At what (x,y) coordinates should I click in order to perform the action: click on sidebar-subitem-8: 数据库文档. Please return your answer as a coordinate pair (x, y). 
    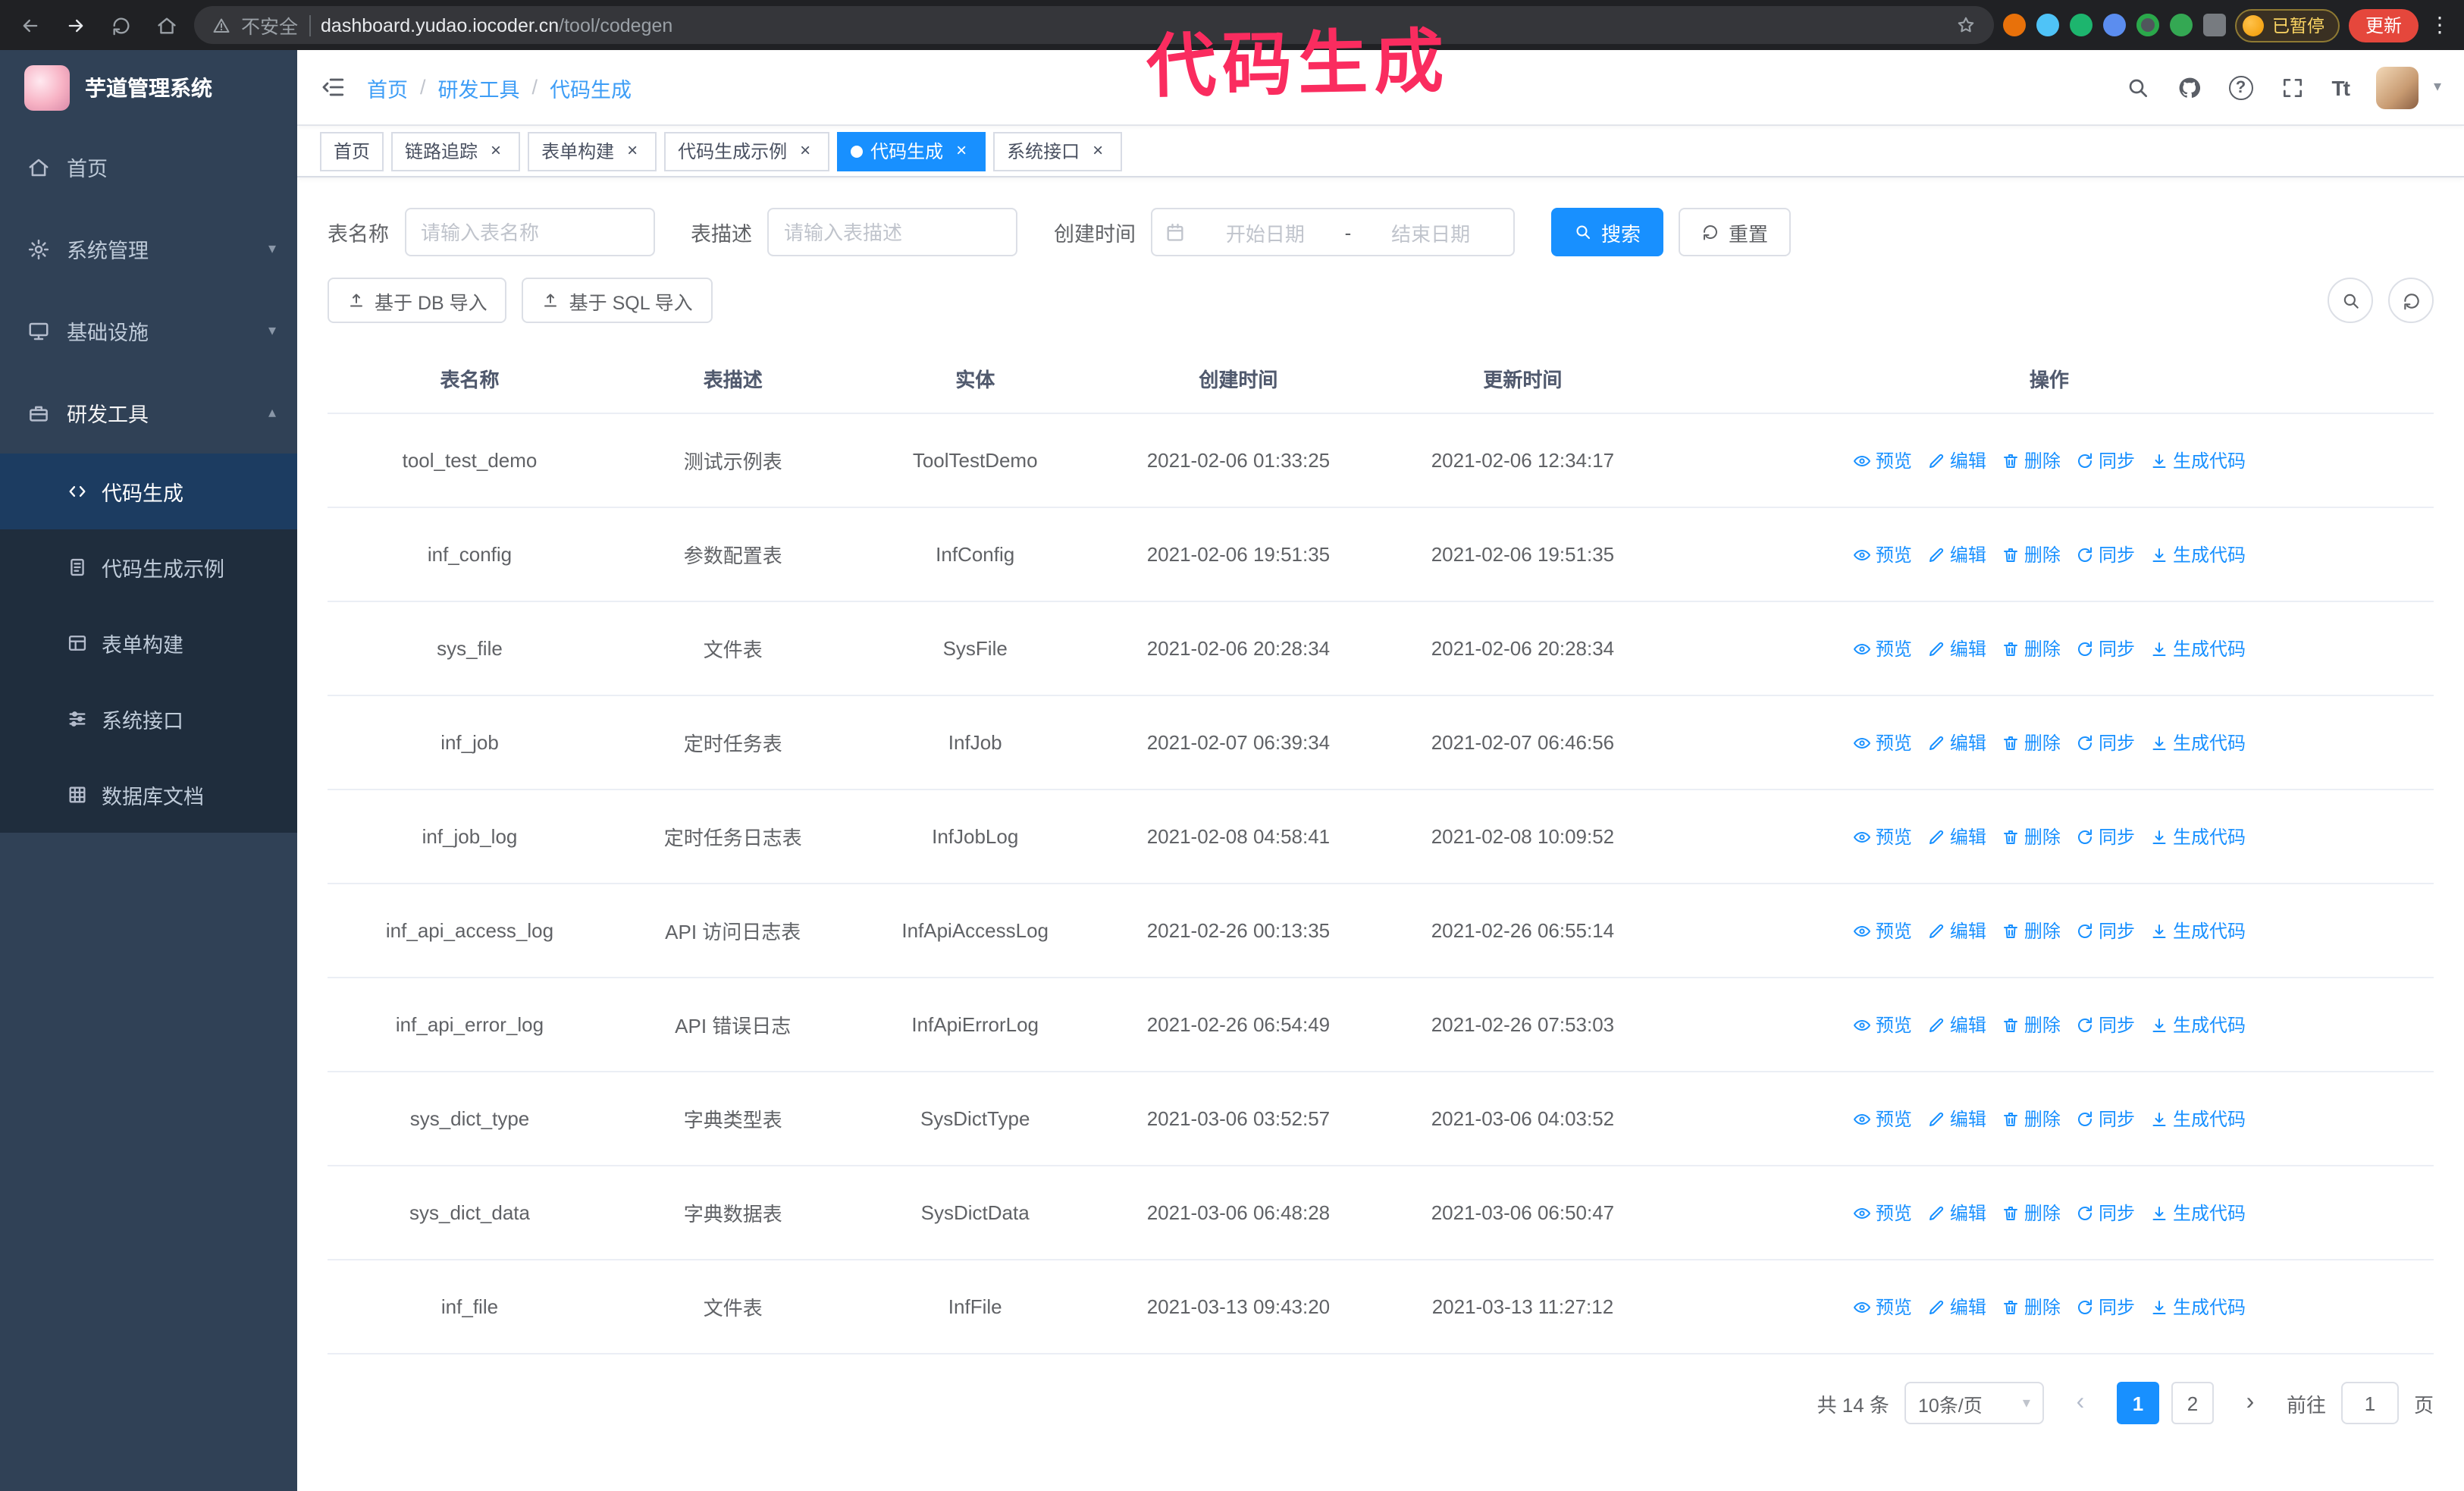
    Looking at the image, I should click on (148, 795).